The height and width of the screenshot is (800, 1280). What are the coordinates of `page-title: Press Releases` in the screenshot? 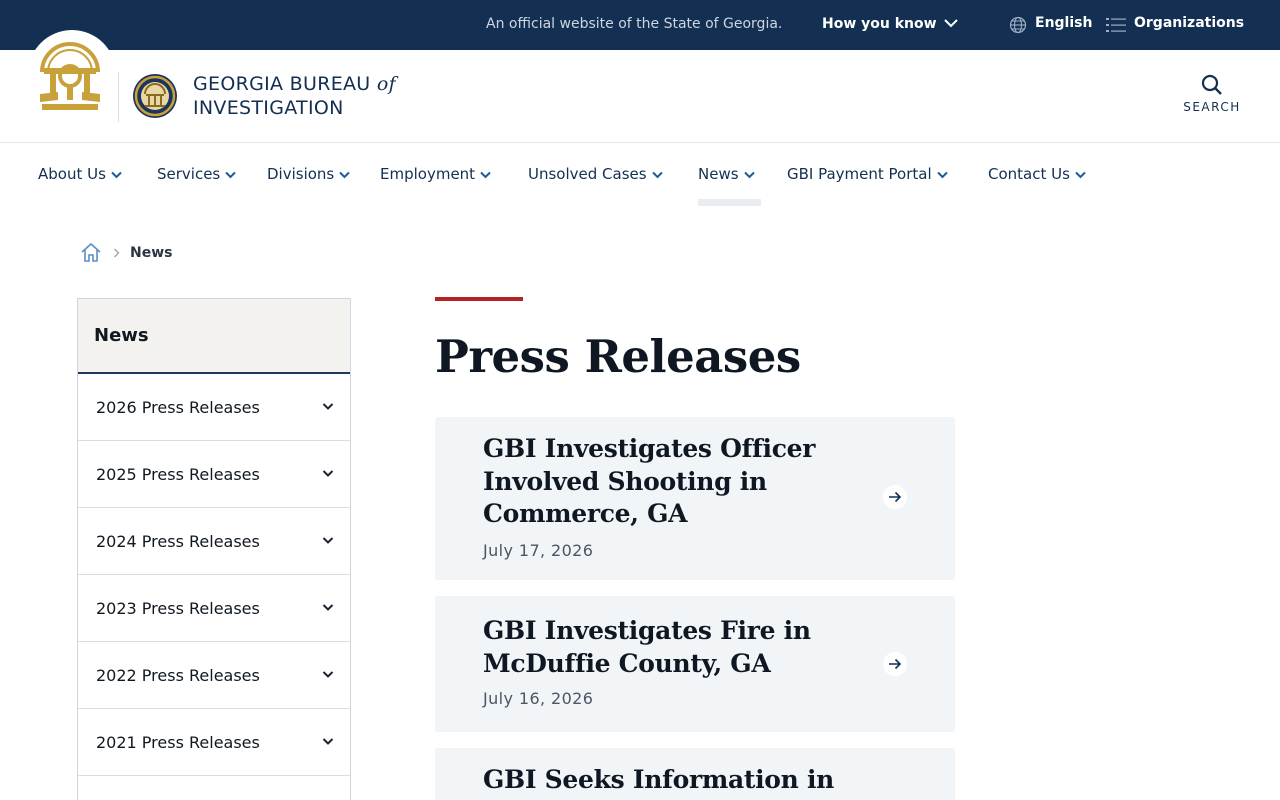 It's located at (618, 356).